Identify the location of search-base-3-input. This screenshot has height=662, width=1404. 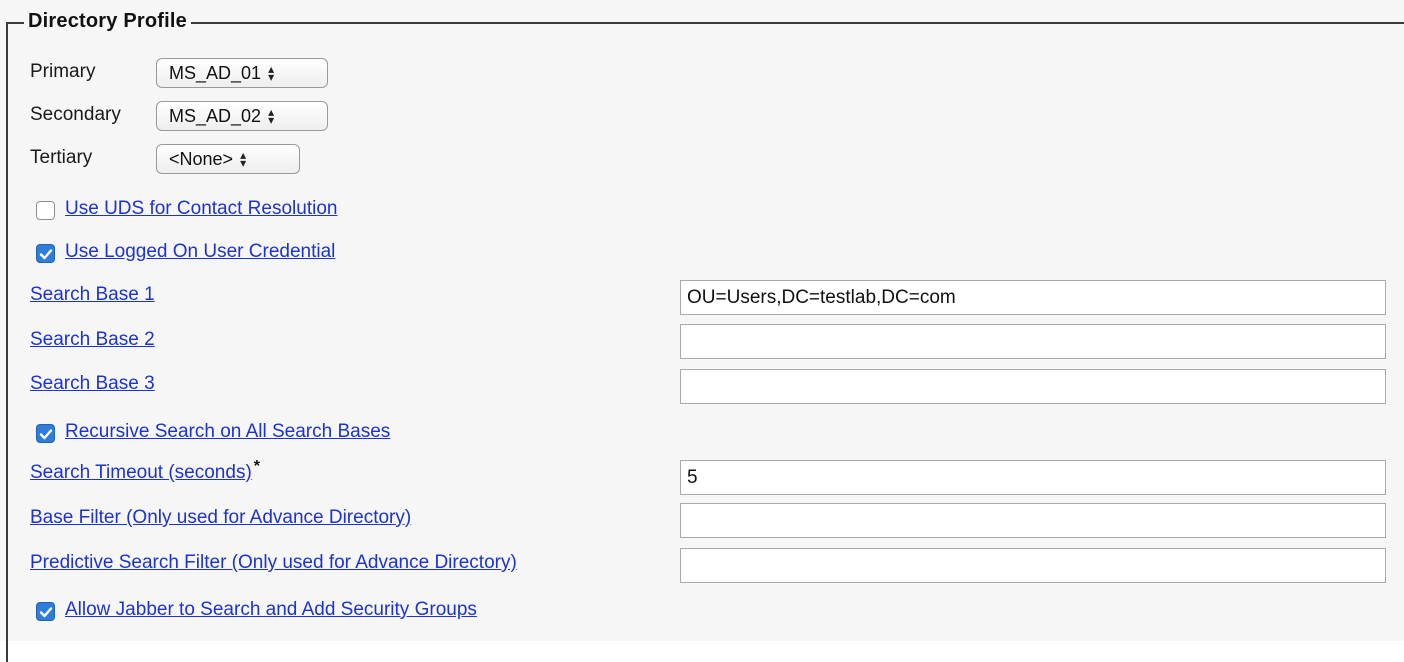
(1033, 386).